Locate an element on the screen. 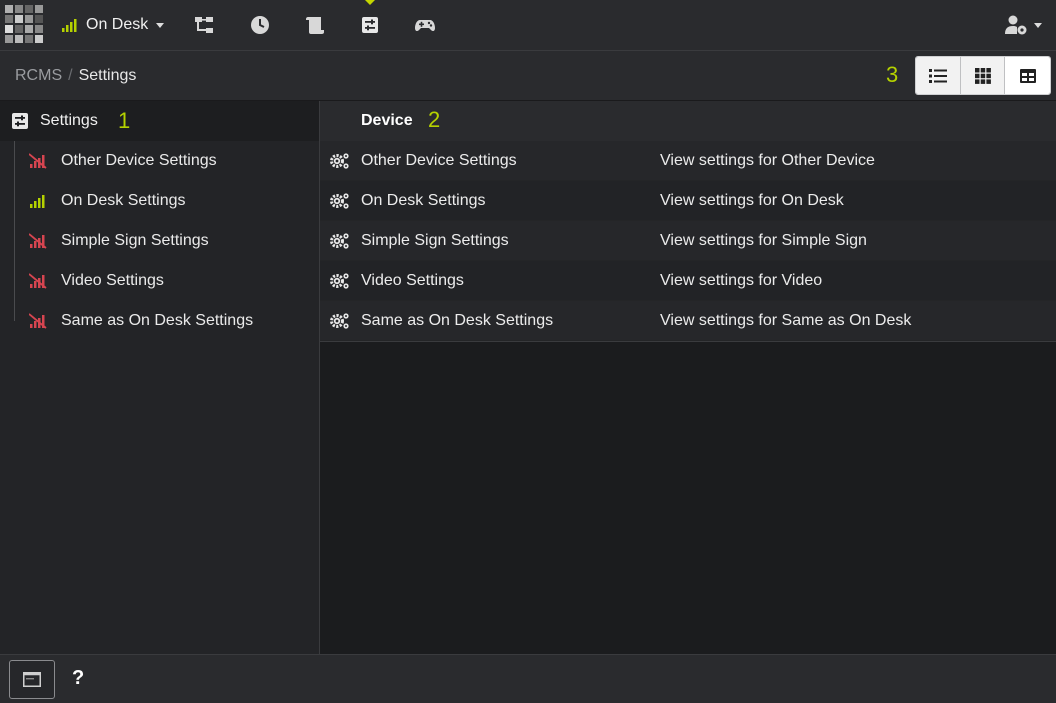 This screenshot has height=703, width=1056. row-description: View settings for Simple Sign is located at coordinates (763, 240).